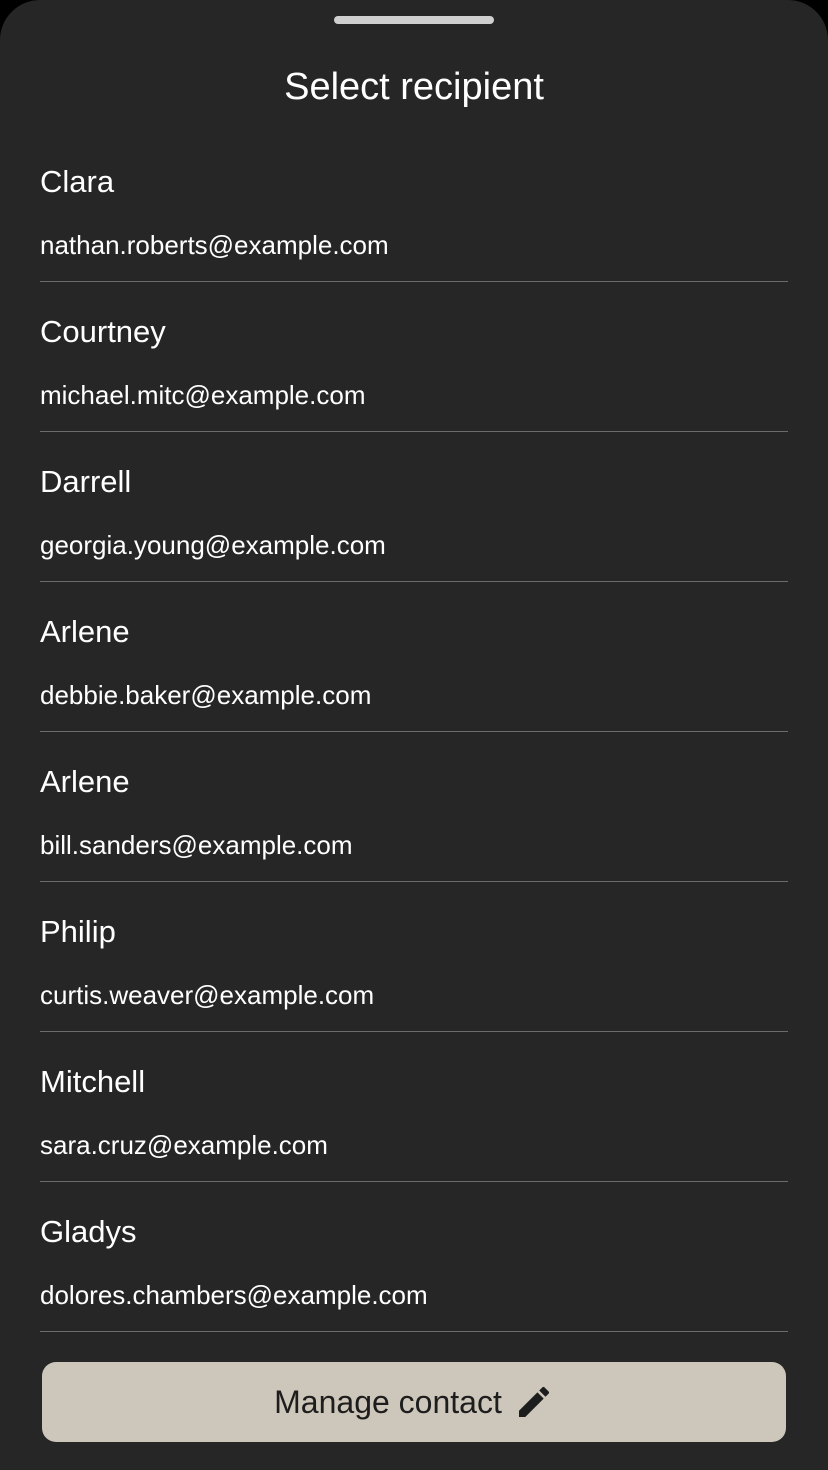 The width and height of the screenshot is (828, 1470). I want to click on drag-handle, so click(414, 20).